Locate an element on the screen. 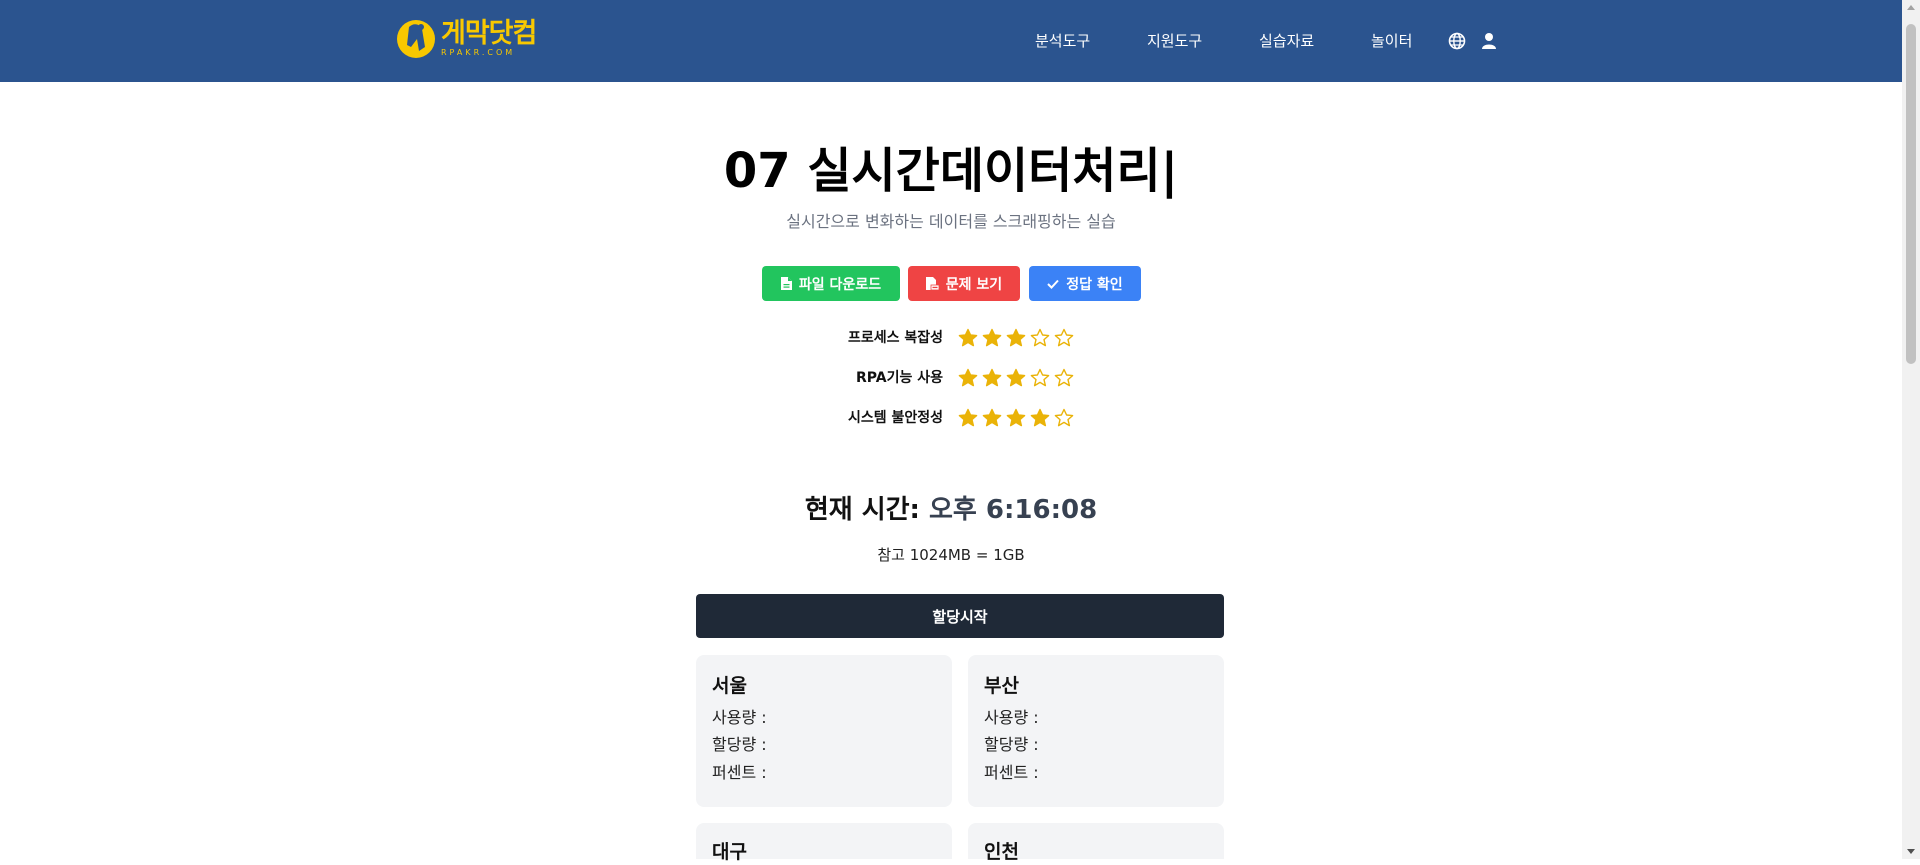 The image size is (1920, 865). region-name: 대구 is located at coordinates (729, 852).